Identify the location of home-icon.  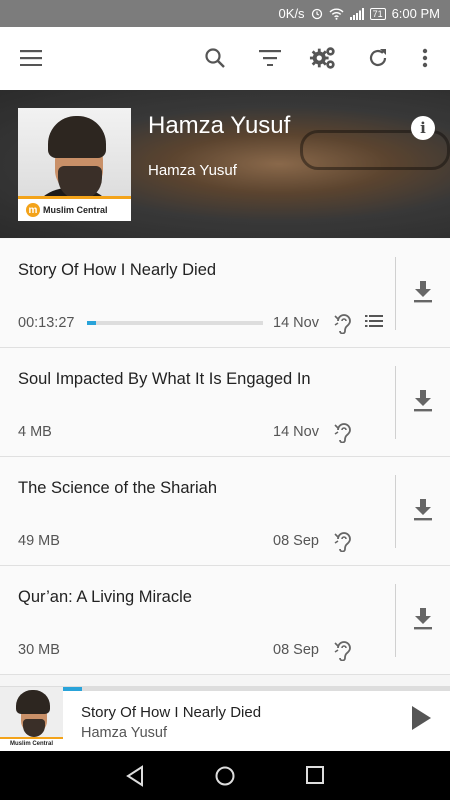
(225, 776).